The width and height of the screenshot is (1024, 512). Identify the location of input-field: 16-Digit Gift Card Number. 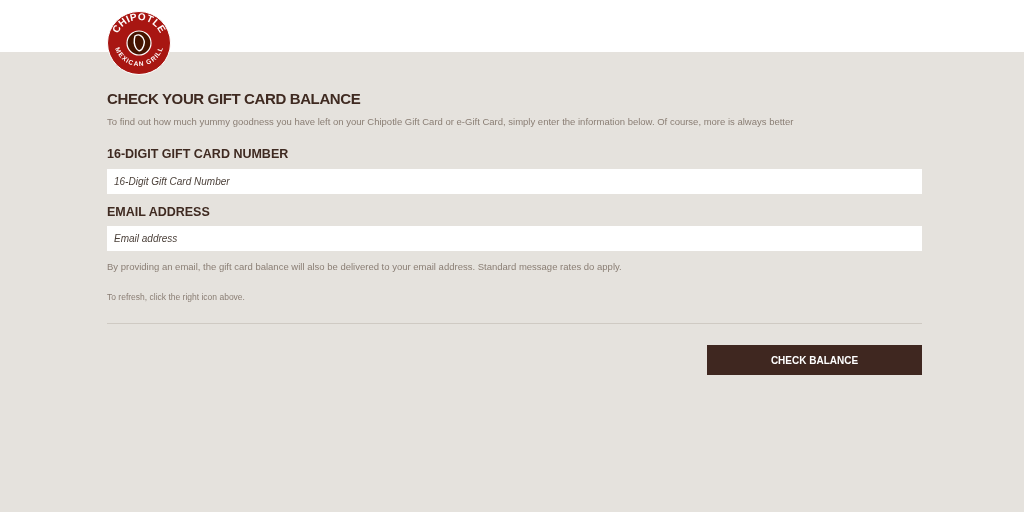
(514, 181).